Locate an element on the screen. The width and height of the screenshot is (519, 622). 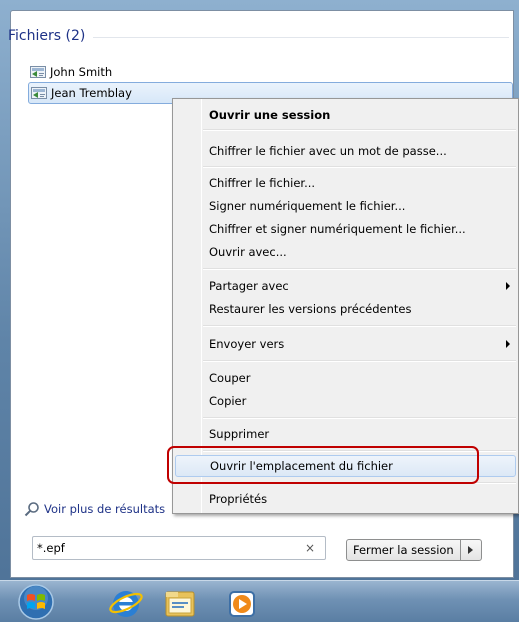
menu-item-copy: Copier is located at coordinates (345, 401).